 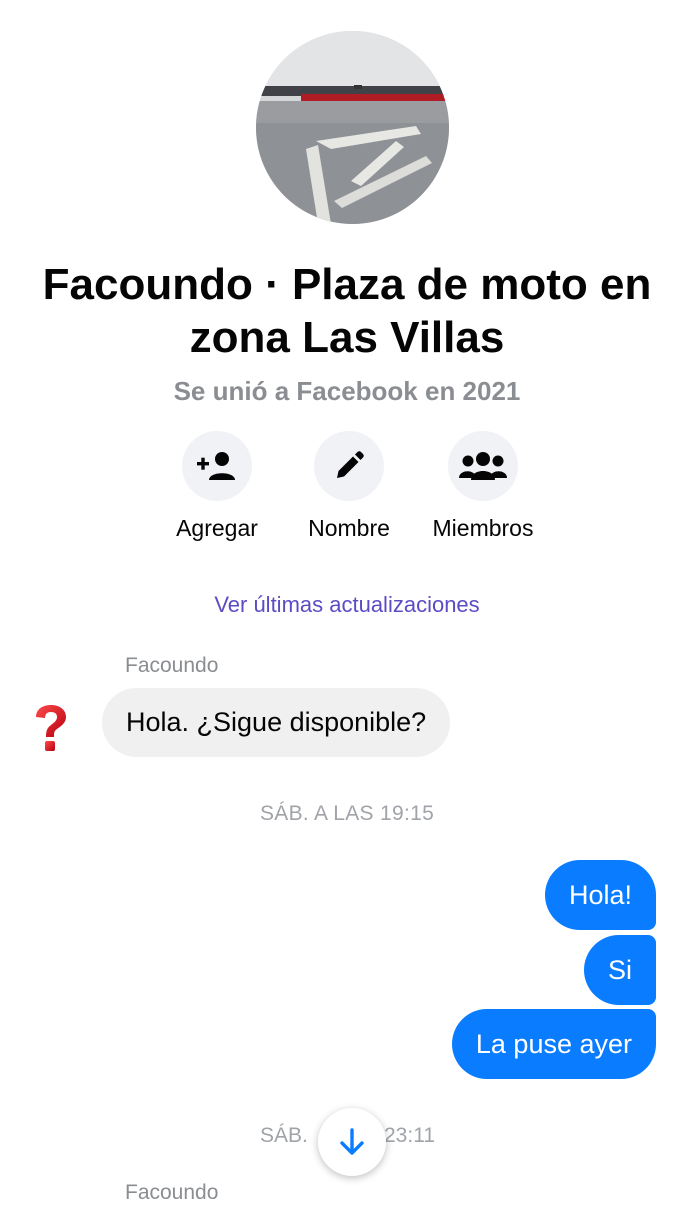 I want to click on members-button: Miembros, so click(x=483, y=486).